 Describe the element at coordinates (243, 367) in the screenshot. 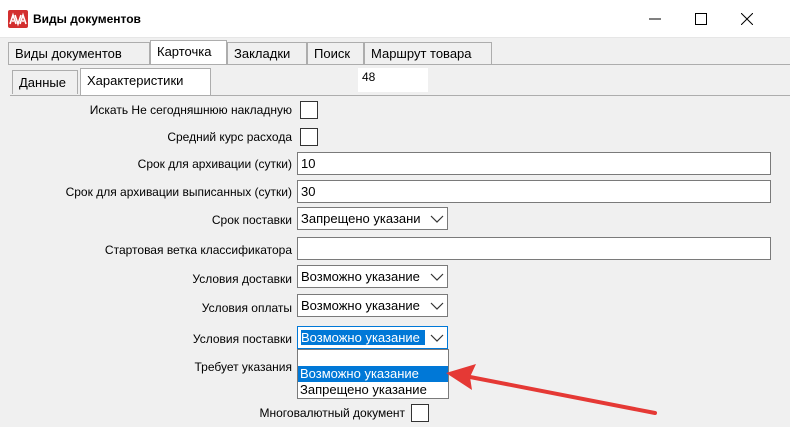

I see `requires-label: Требует указания` at that location.